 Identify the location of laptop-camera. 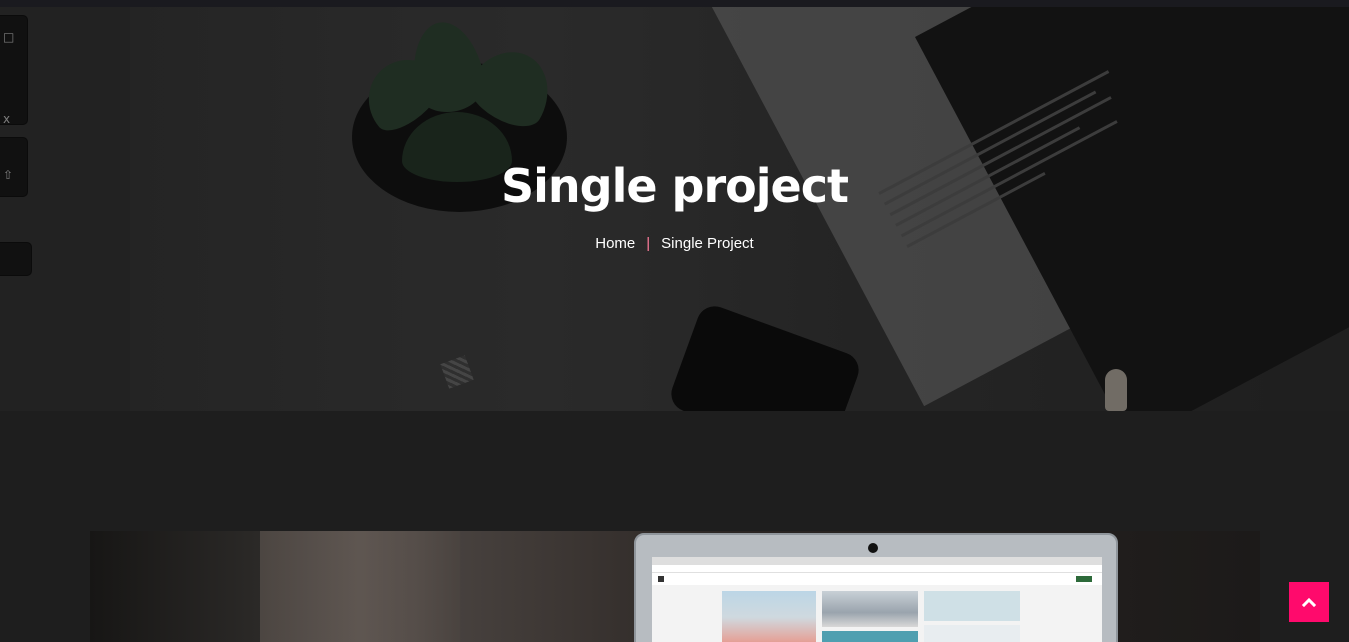
(873, 548).